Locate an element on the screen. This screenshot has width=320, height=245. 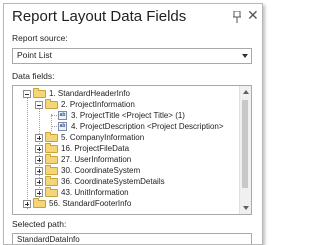
panel-title: Report Layout Data Fields is located at coordinates (99, 16).